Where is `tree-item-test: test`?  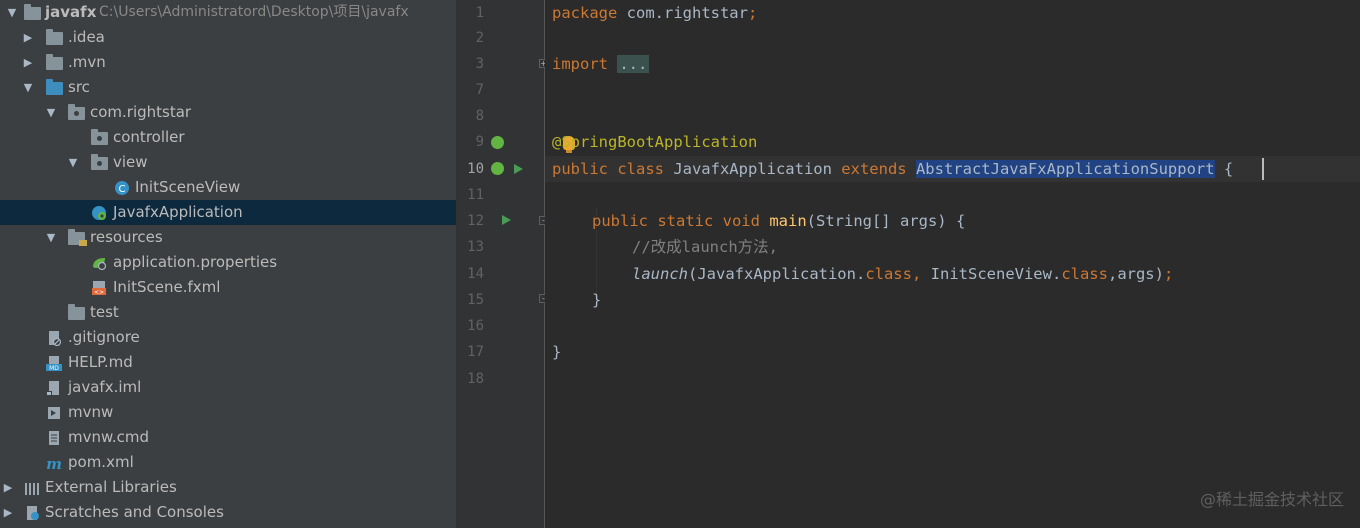
tree-item-test: test is located at coordinates (228, 312).